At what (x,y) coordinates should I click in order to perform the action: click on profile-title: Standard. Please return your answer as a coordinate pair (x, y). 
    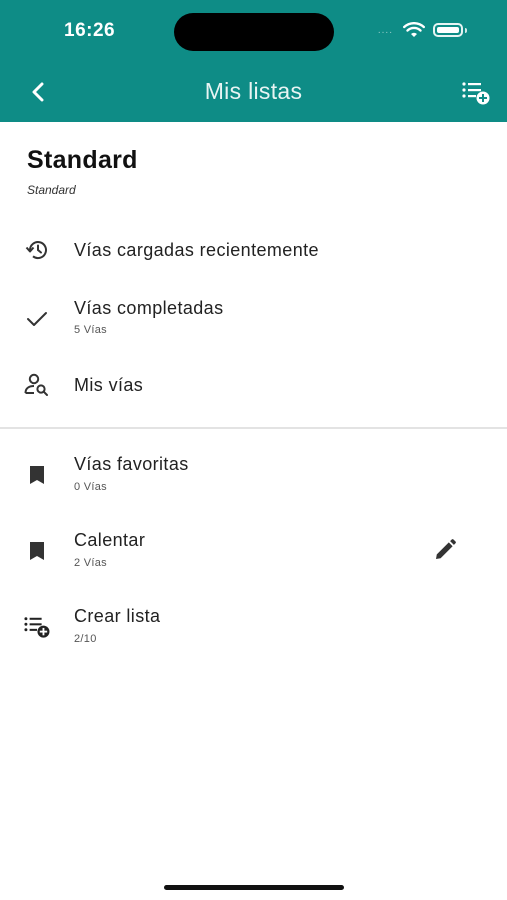
    Looking at the image, I should click on (82, 160).